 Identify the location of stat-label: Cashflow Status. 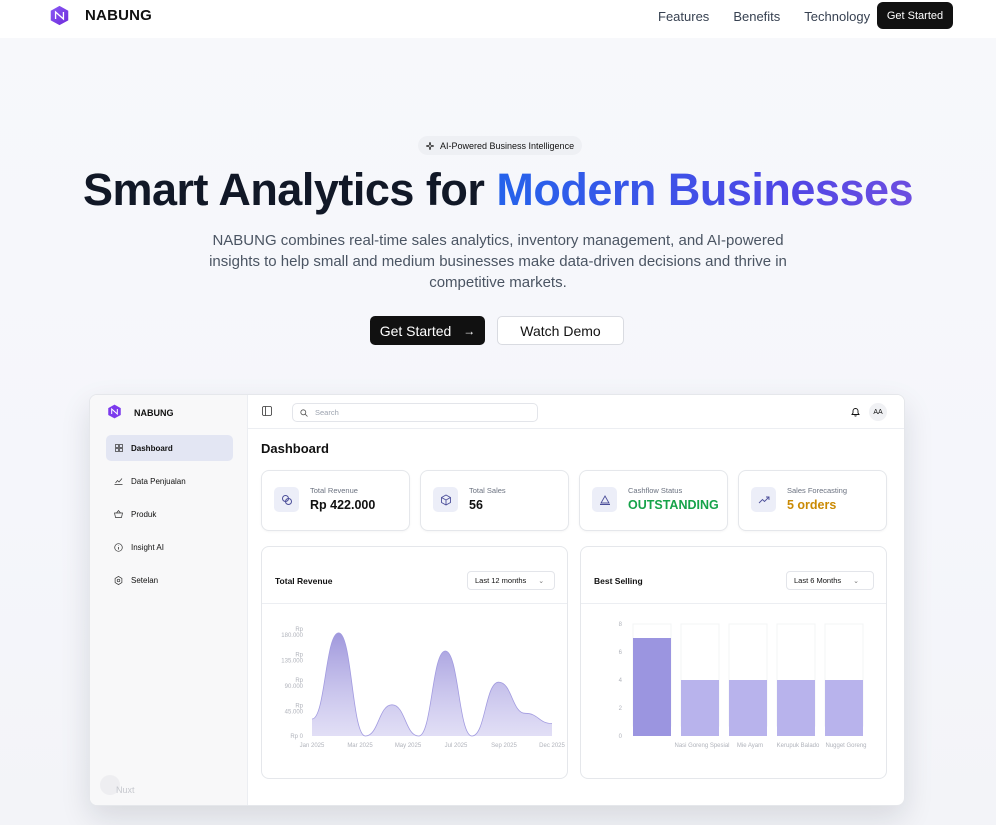
(655, 490).